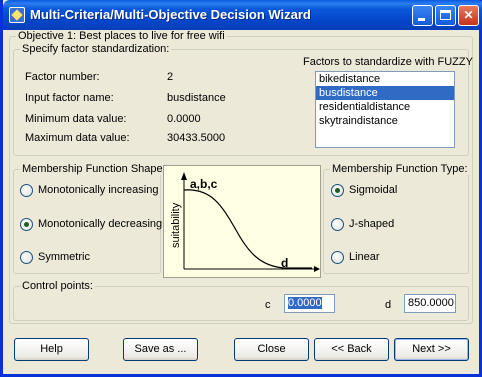 This screenshot has width=482, height=377. What do you see at coordinates (98, 190) in the screenshot?
I see `shape-increasing-label: Monotonically increasing` at bounding box center [98, 190].